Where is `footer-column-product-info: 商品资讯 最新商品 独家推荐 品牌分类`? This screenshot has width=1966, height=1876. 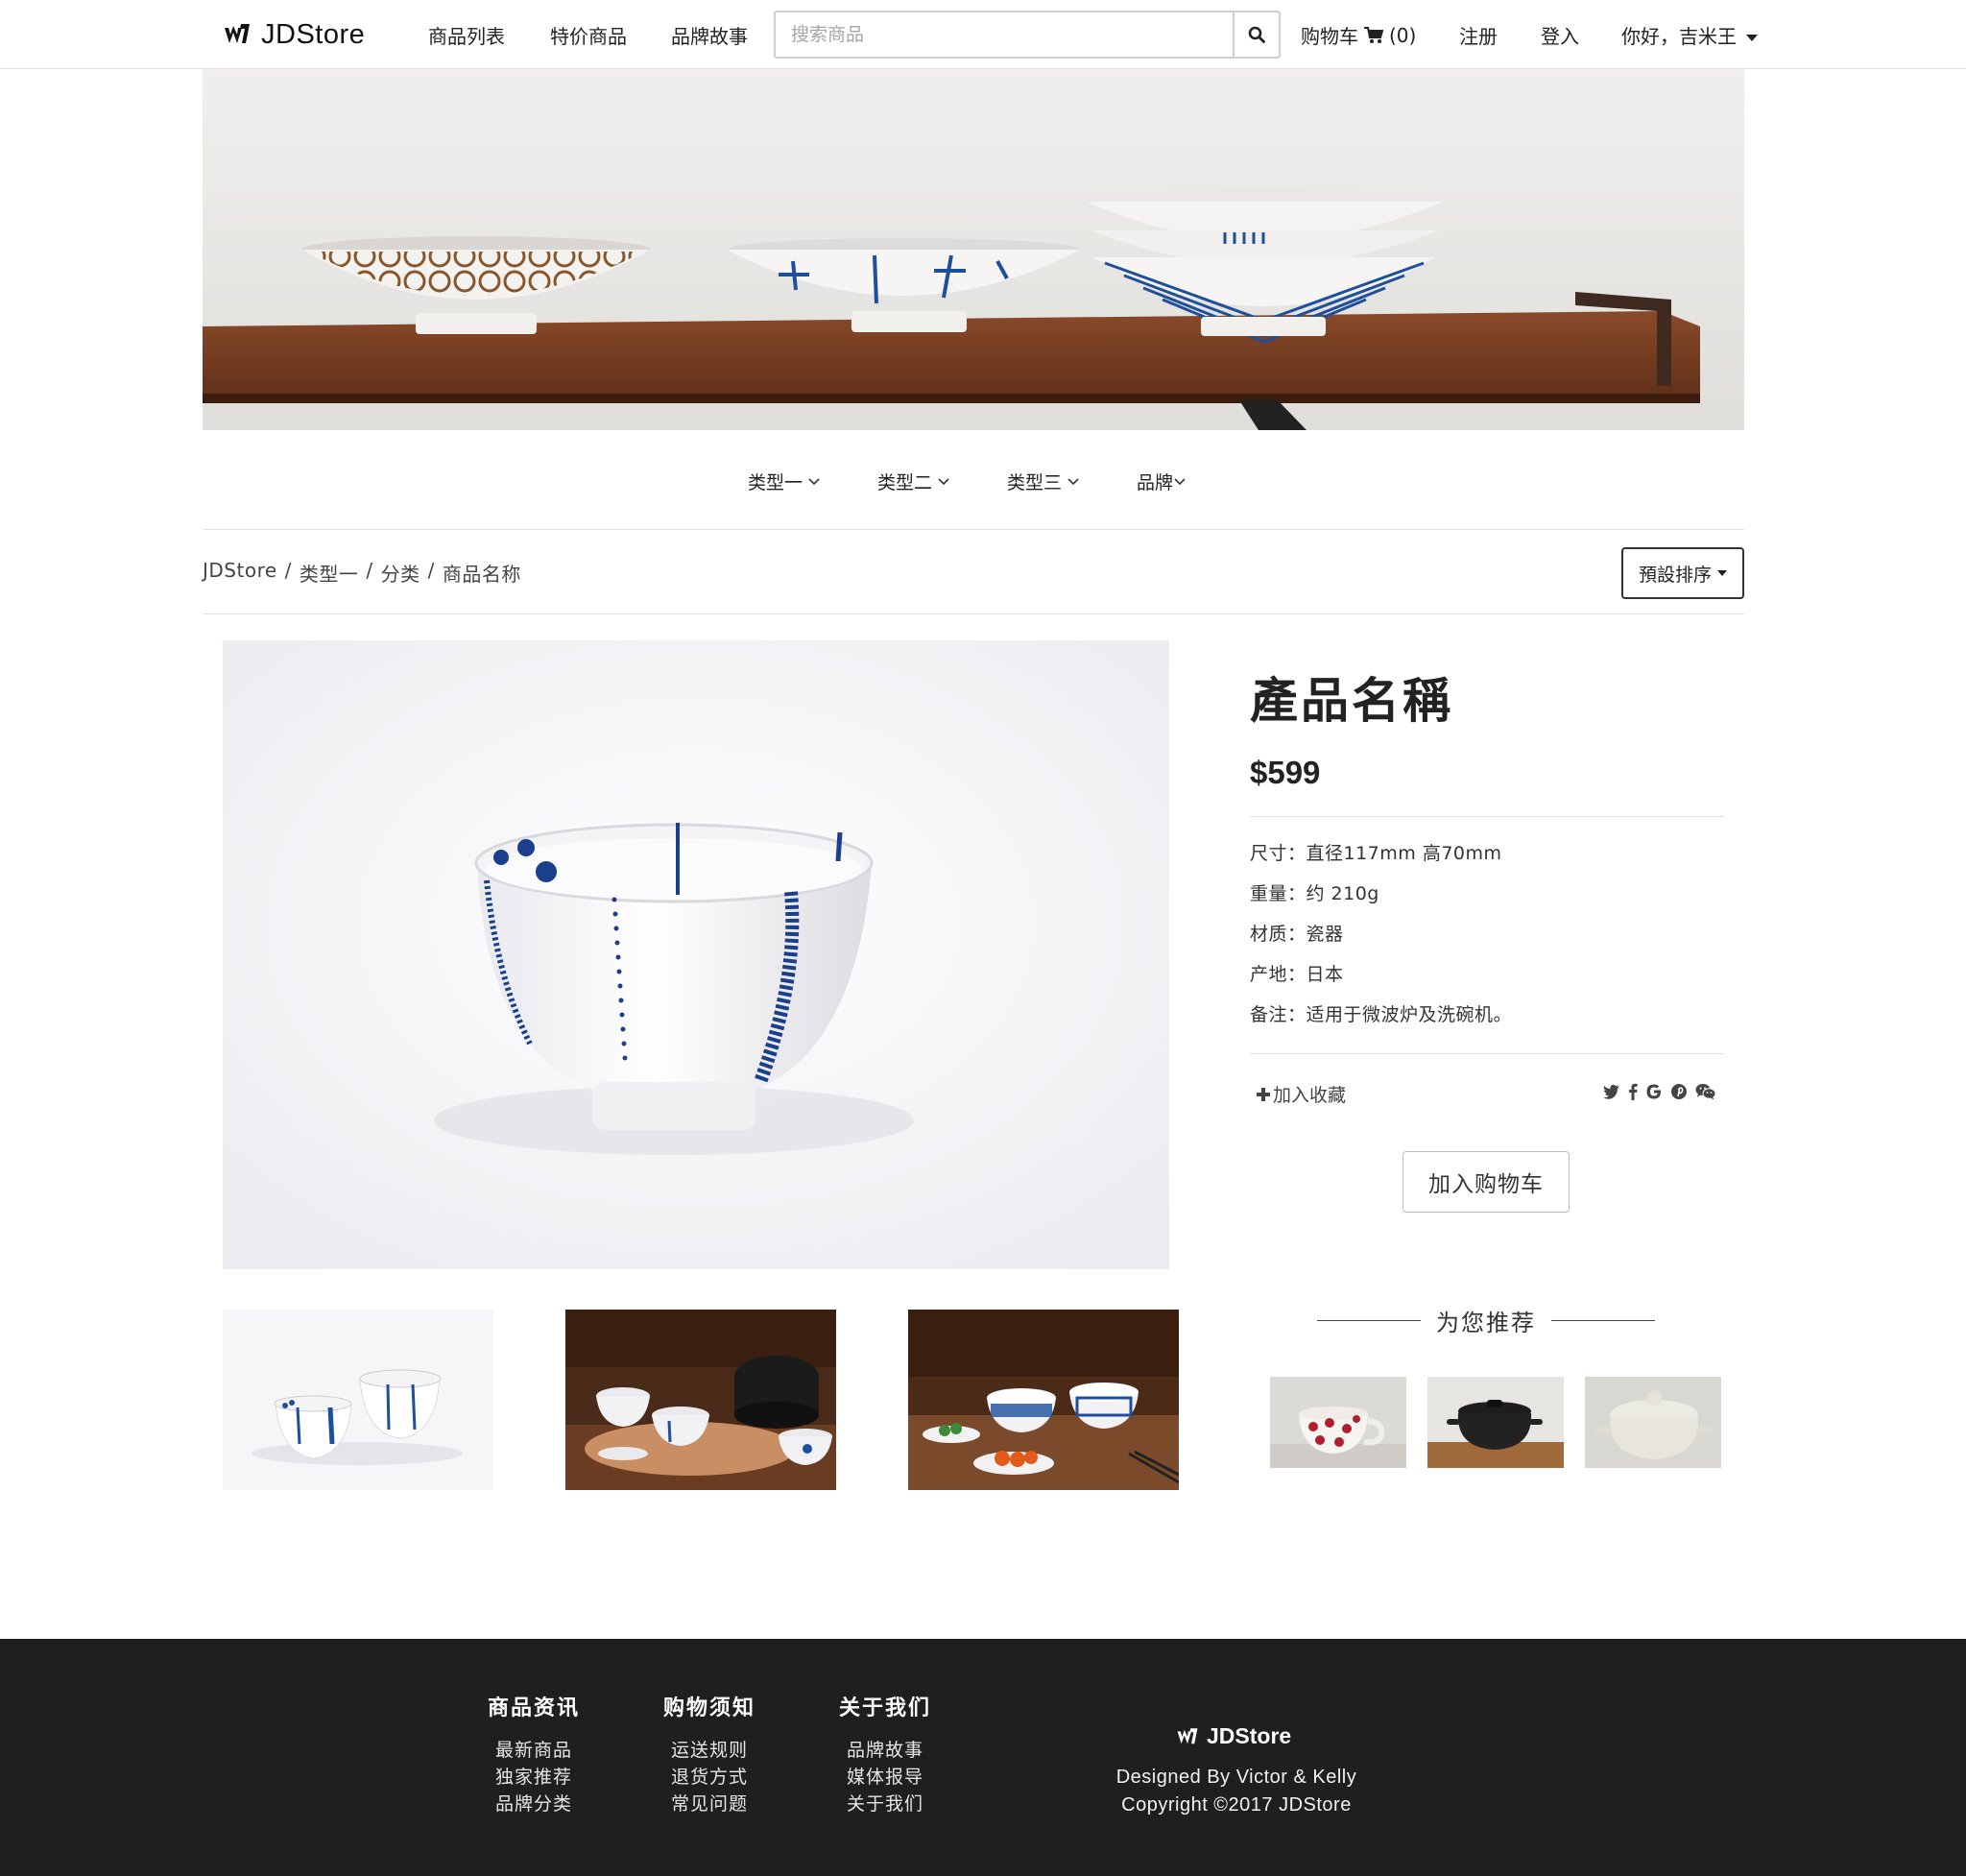
footer-column-product-info: 商品资讯 最新商品 独家推荐 品牌分类 is located at coordinates (534, 1754).